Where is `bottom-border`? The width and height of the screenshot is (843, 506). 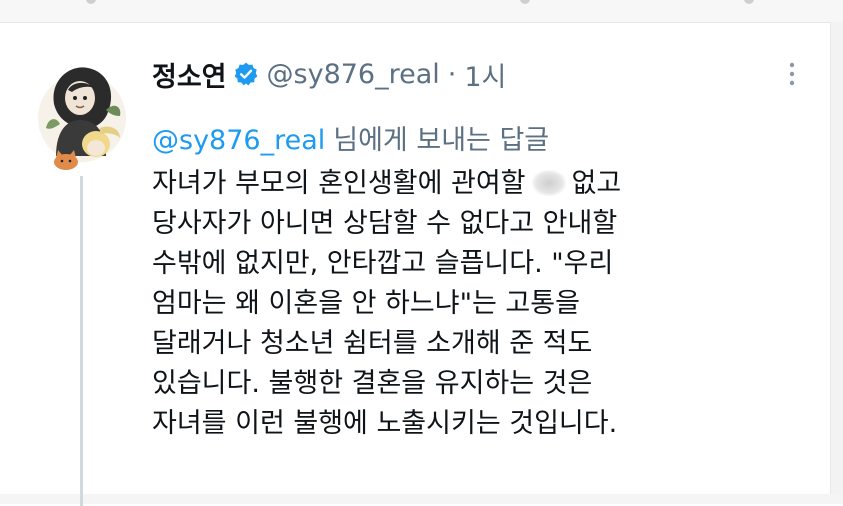 bottom-border is located at coordinates (421, 499).